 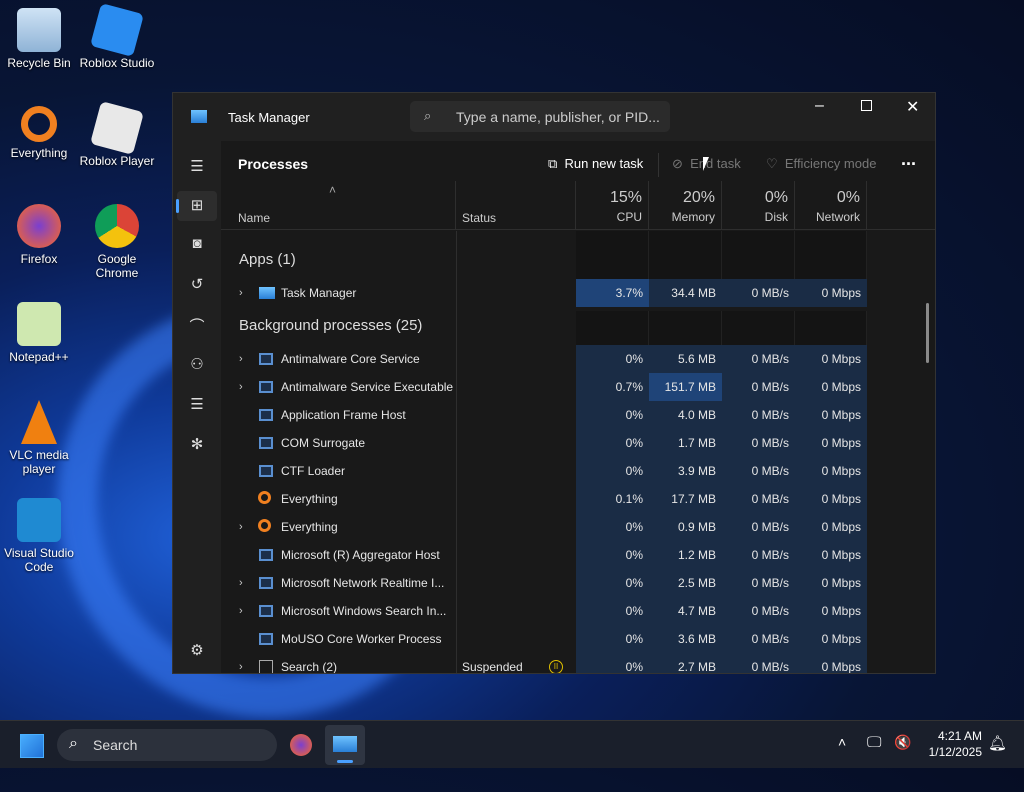 What do you see at coordinates (927, 333) in the screenshot?
I see `scrollbar-thumb` at bounding box center [927, 333].